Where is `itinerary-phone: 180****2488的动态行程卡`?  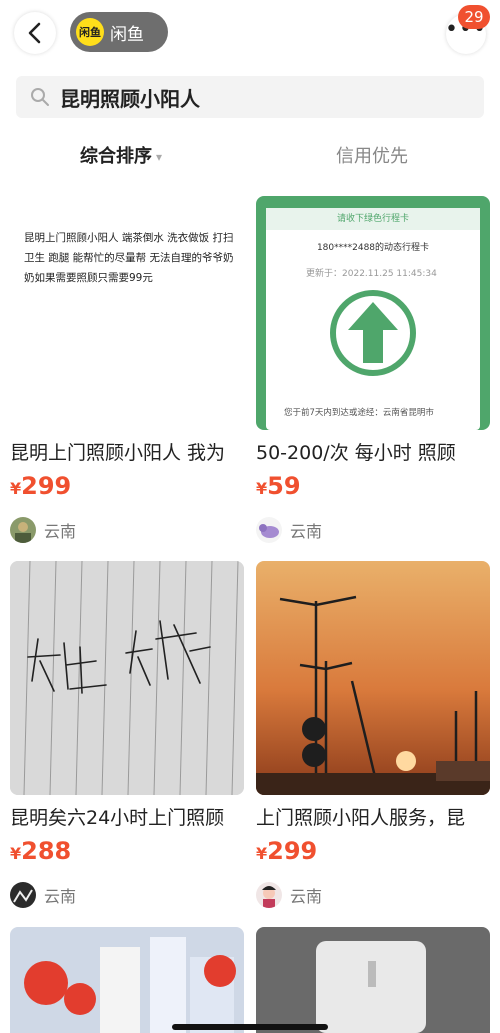
itinerary-phone: 180****2488的动态行程卡 is located at coordinates (373, 248).